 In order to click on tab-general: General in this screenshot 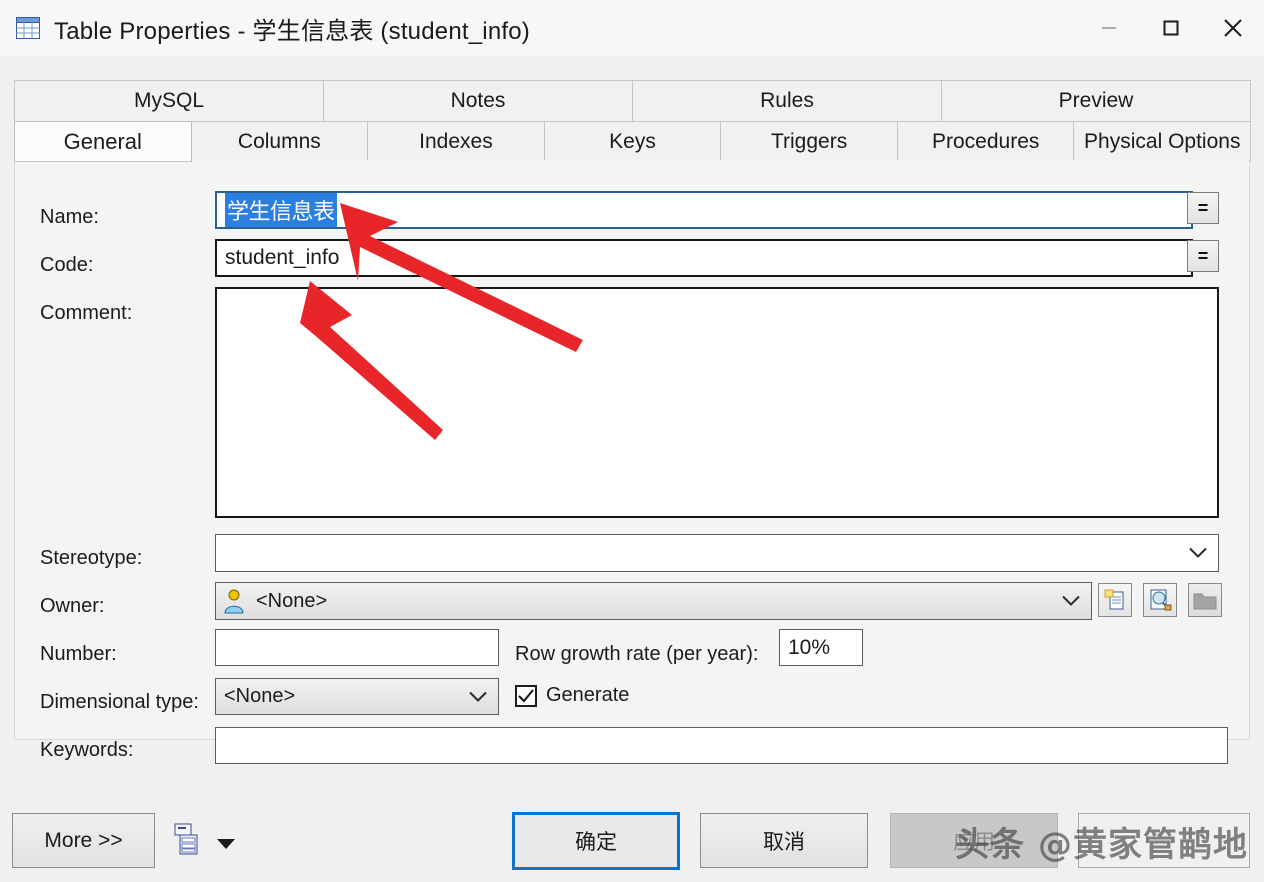, I will do `click(103, 141)`.